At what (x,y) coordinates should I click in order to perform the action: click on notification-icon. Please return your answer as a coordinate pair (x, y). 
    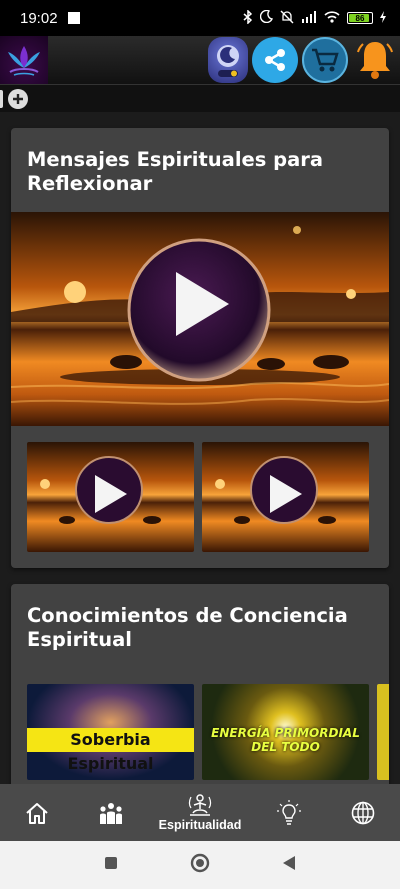
    Looking at the image, I should click on (73, 18).